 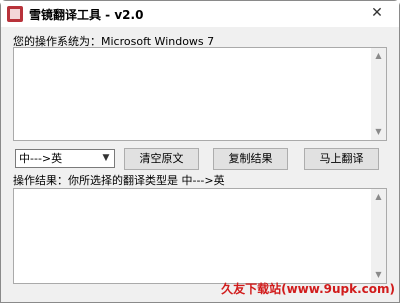 I want to click on translate-button: 马上翻译, so click(x=341, y=159).